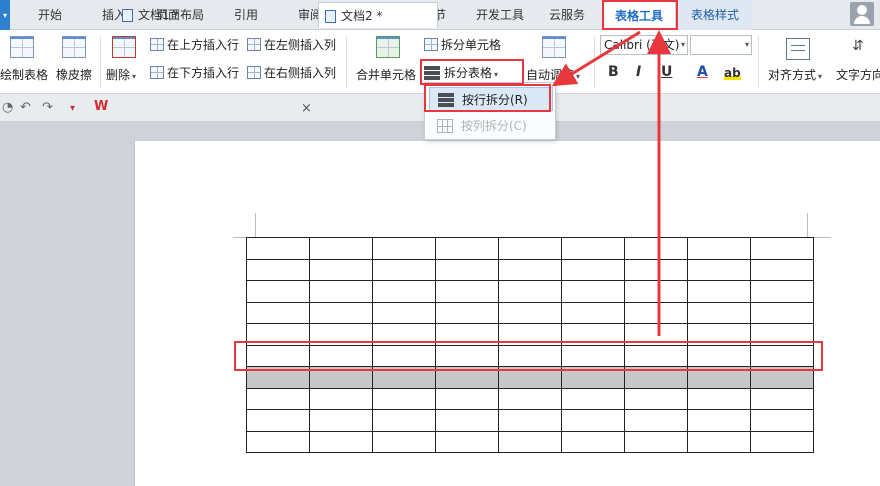 The width and height of the screenshot is (880, 486). Describe the element at coordinates (291, 44) in the screenshot. I see `insert-left-button: 在左侧插入列` at that location.